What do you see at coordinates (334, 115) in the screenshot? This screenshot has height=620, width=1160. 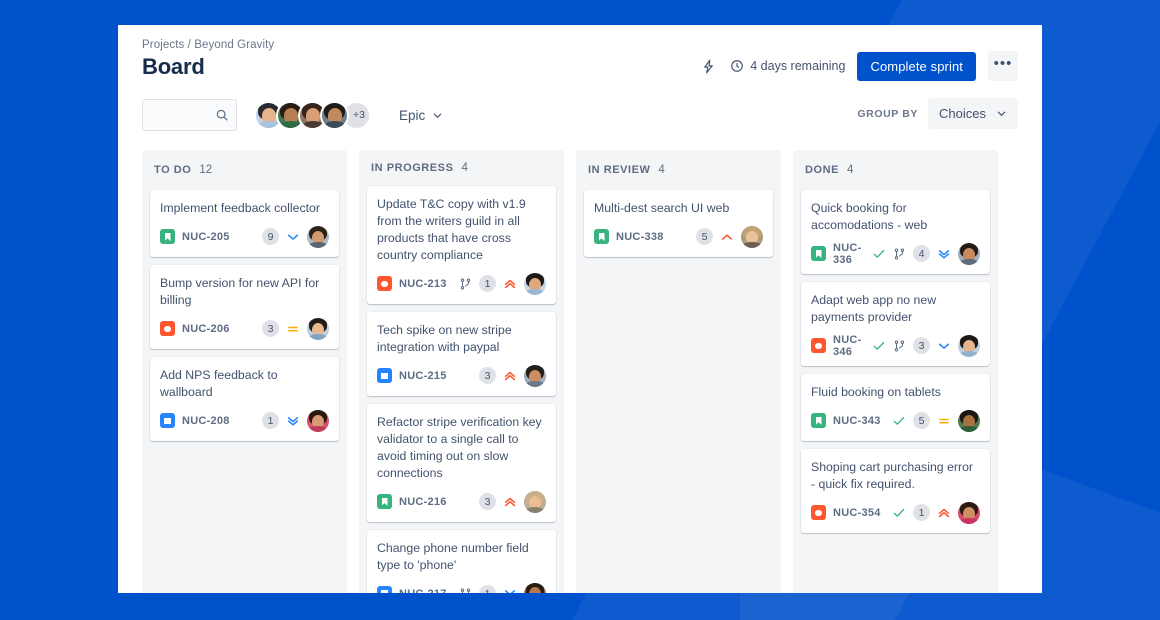 I see `avatar` at bounding box center [334, 115].